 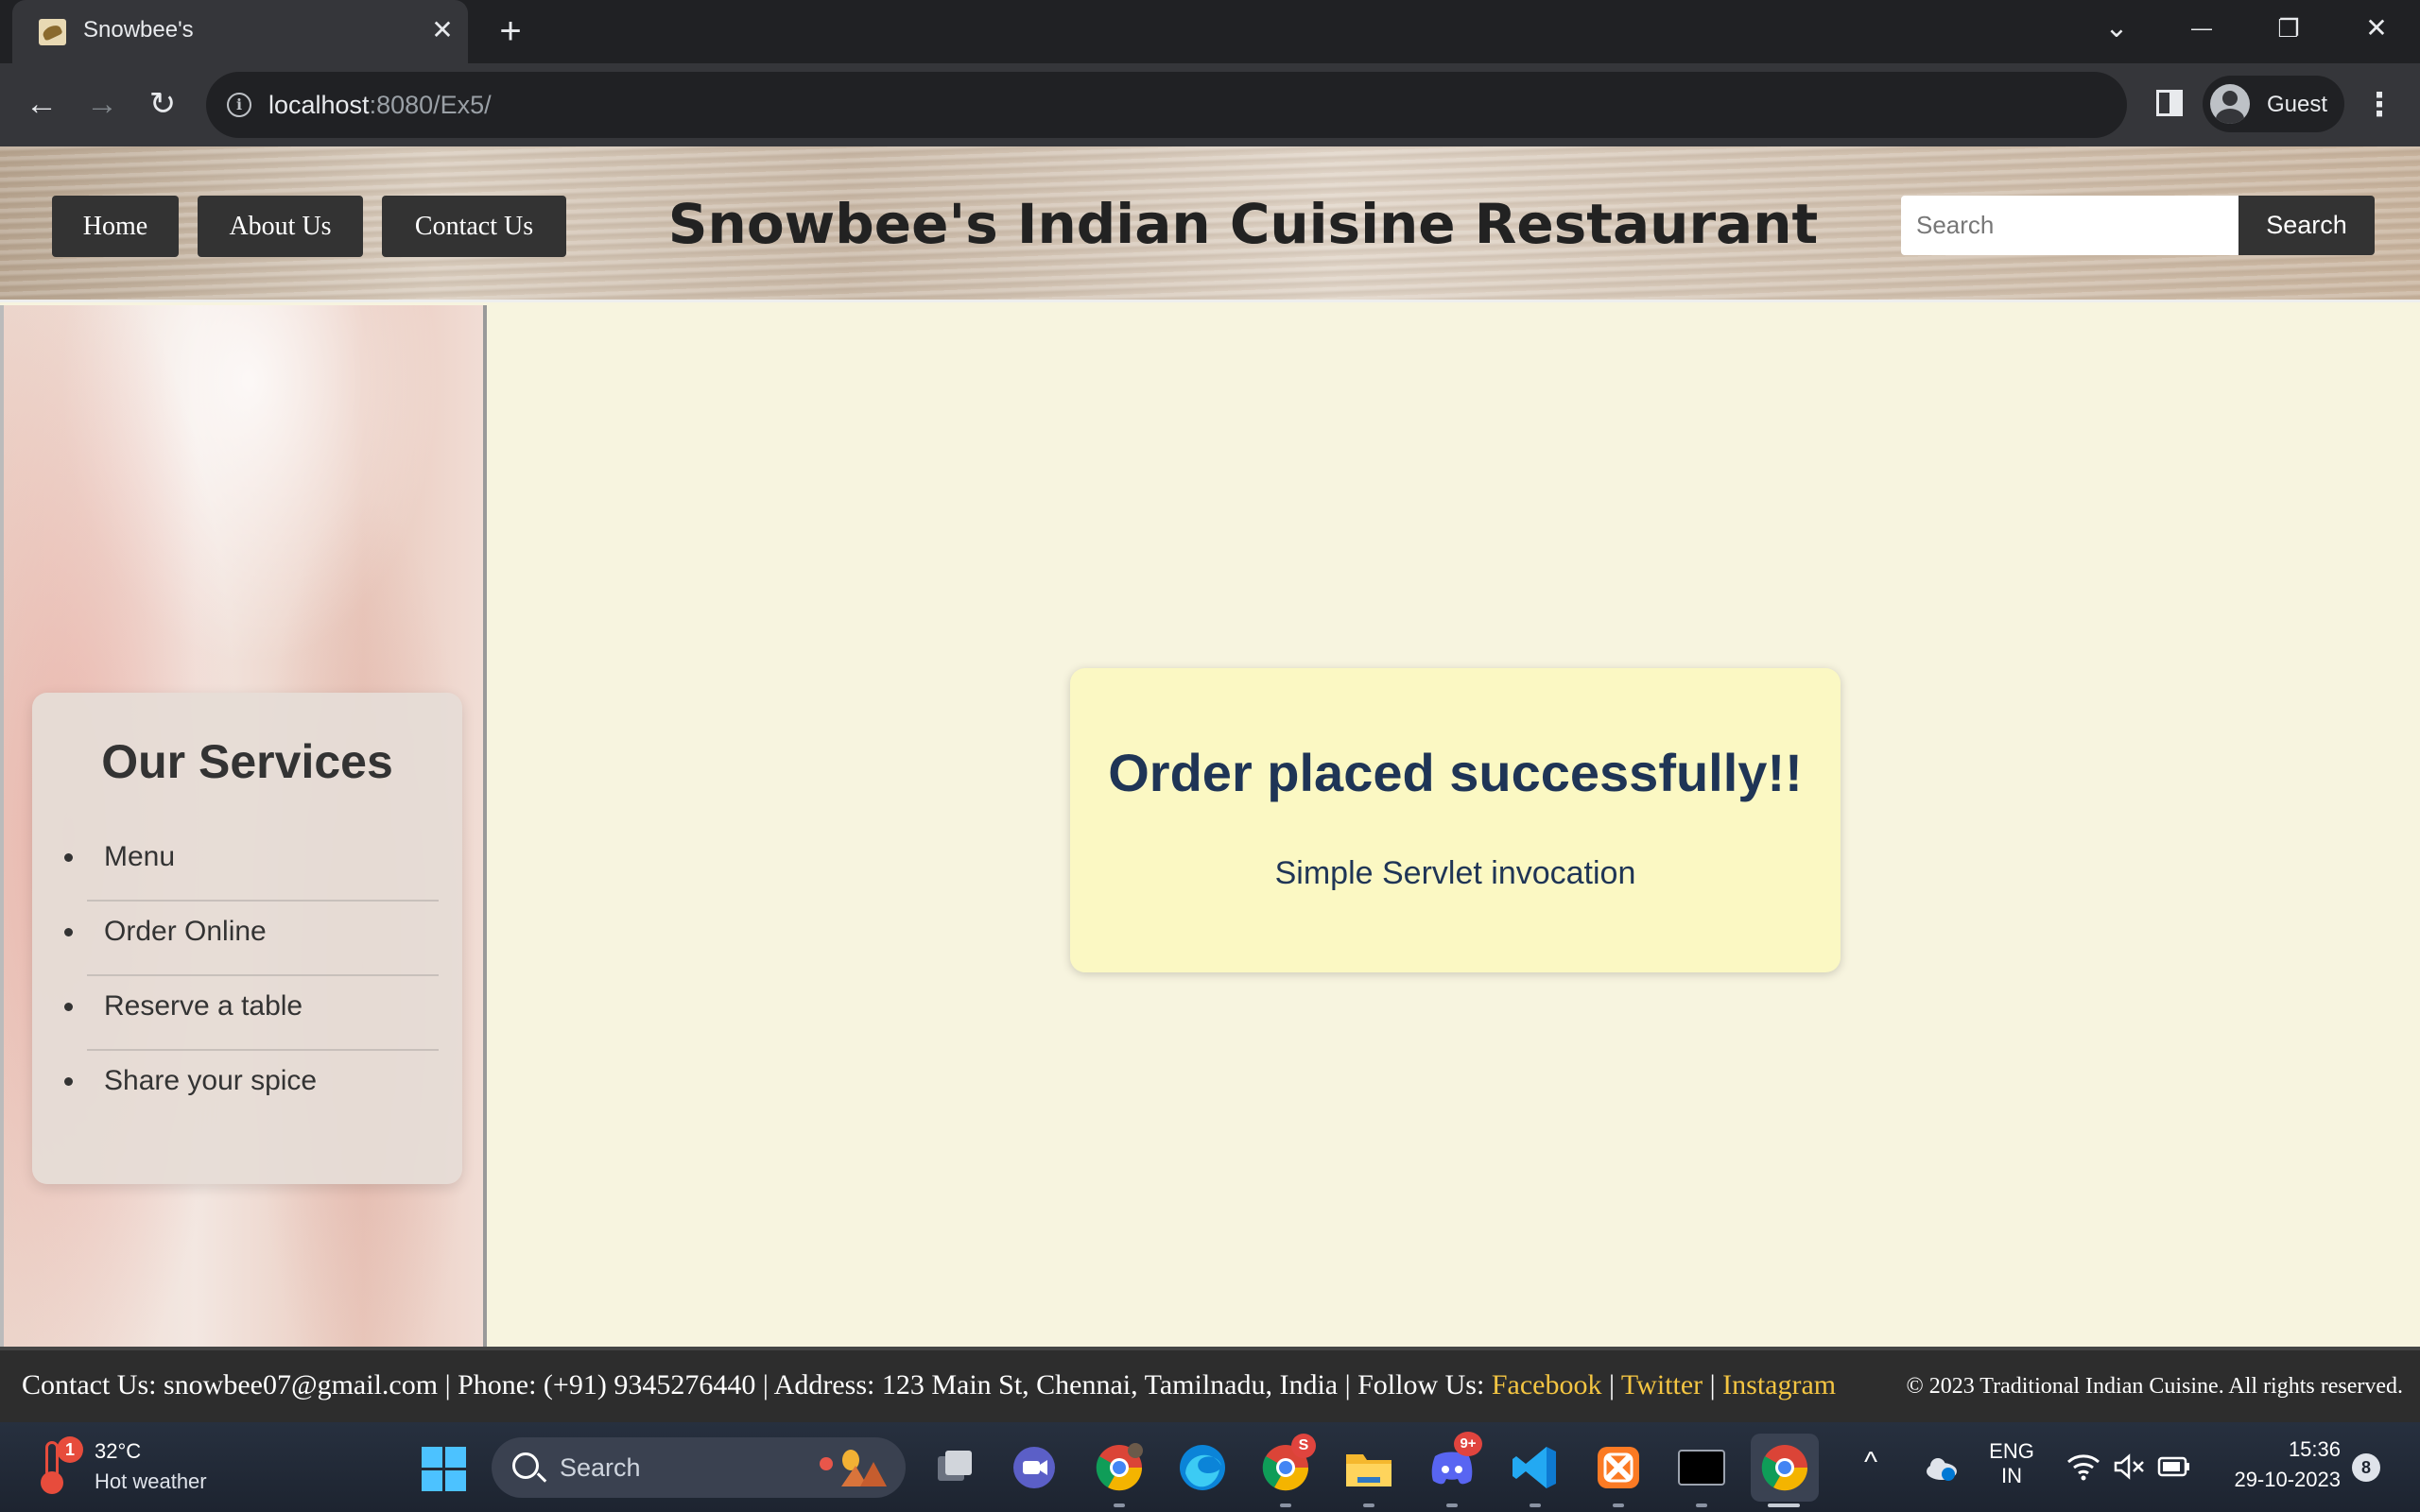 I want to click on tab-title: Snowbee's, so click(x=138, y=30).